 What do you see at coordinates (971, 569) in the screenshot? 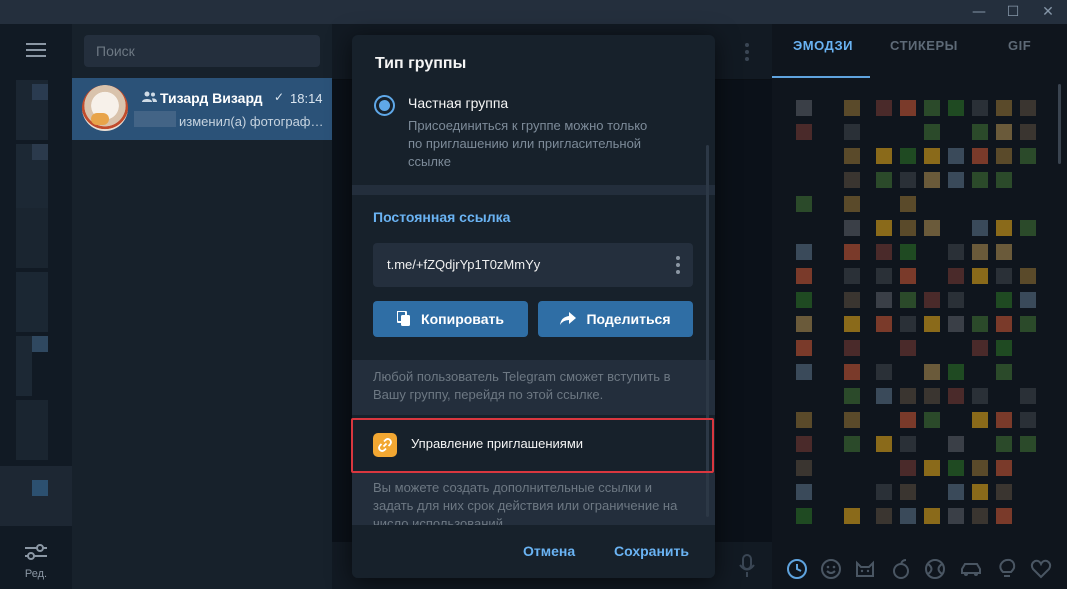
I see `car-icon` at bounding box center [971, 569].